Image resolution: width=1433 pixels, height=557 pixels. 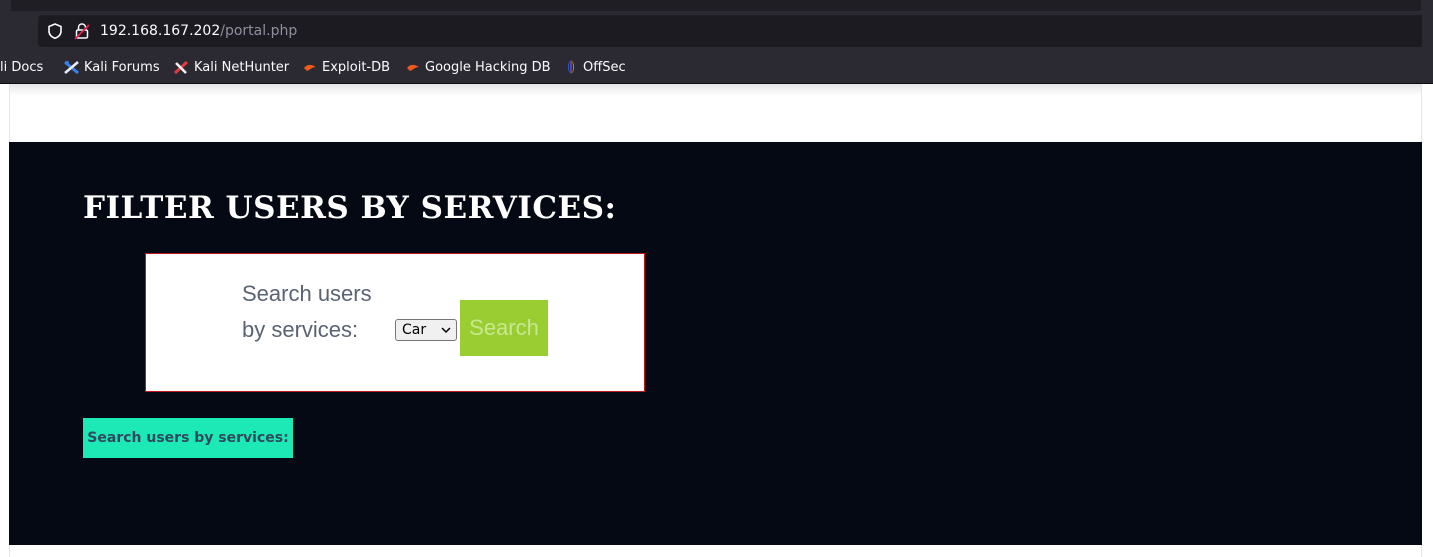 What do you see at coordinates (160, 31) in the screenshot?
I see `url-host: 192.168.167.202` at bounding box center [160, 31].